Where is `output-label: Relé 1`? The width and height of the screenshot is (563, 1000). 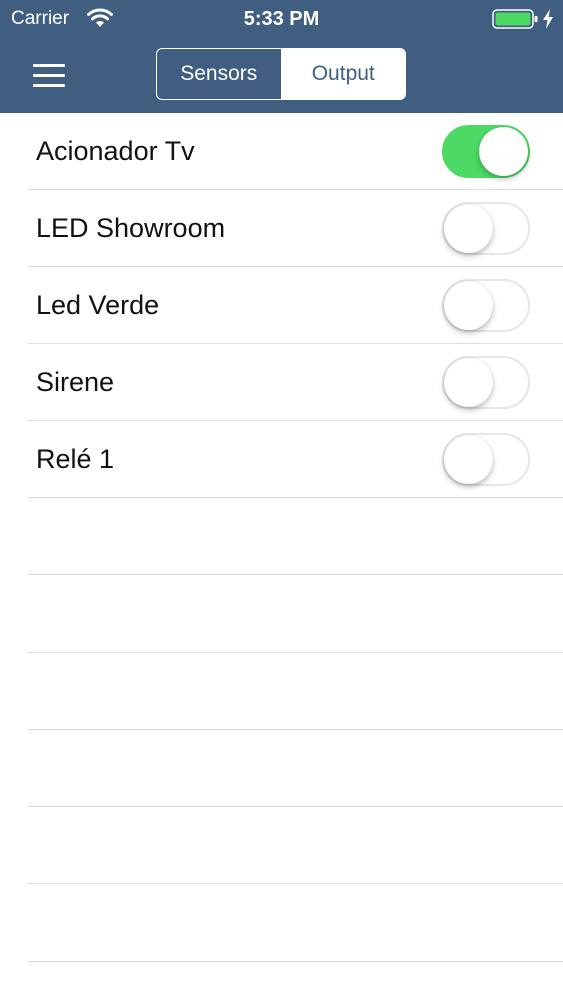
output-label: Relé 1 is located at coordinates (75, 459).